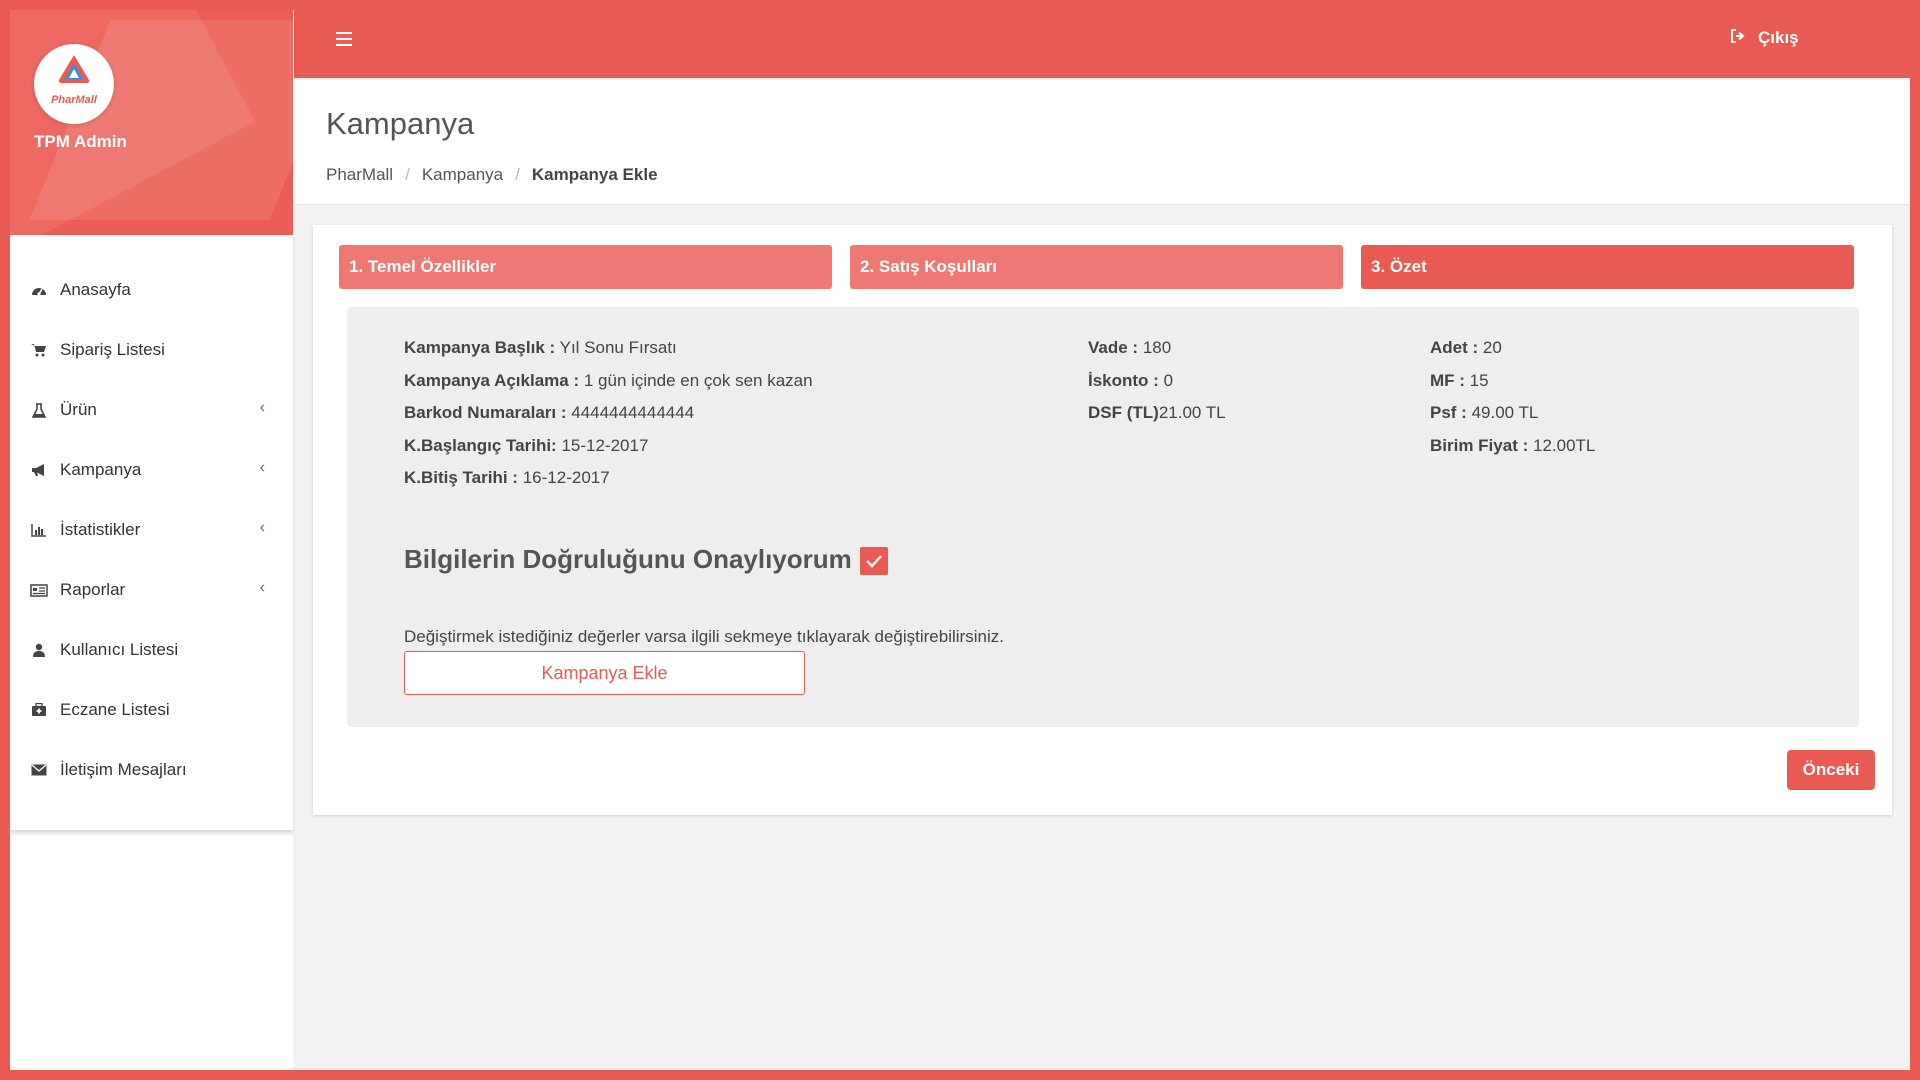 The width and height of the screenshot is (1920, 1080). What do you see at coordinates (585, 267) in the screenshot?
I see `step-tab-temel-ozellikler: 1. Temel Özellikler` at bounding box center [585, 267].